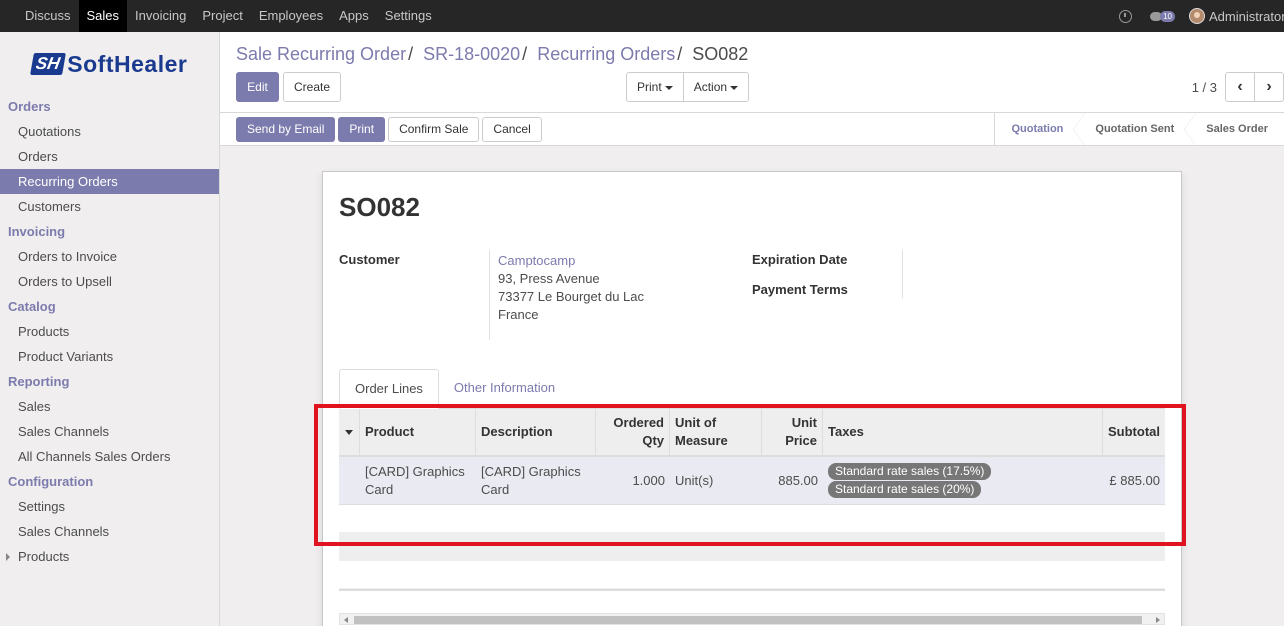 This screenshot has width=1284, height=626. What do you see at coordinates (1204, 87) in the screenshot?
I see `pager-value: 1 / 3` at bounding box center [1204, 87].